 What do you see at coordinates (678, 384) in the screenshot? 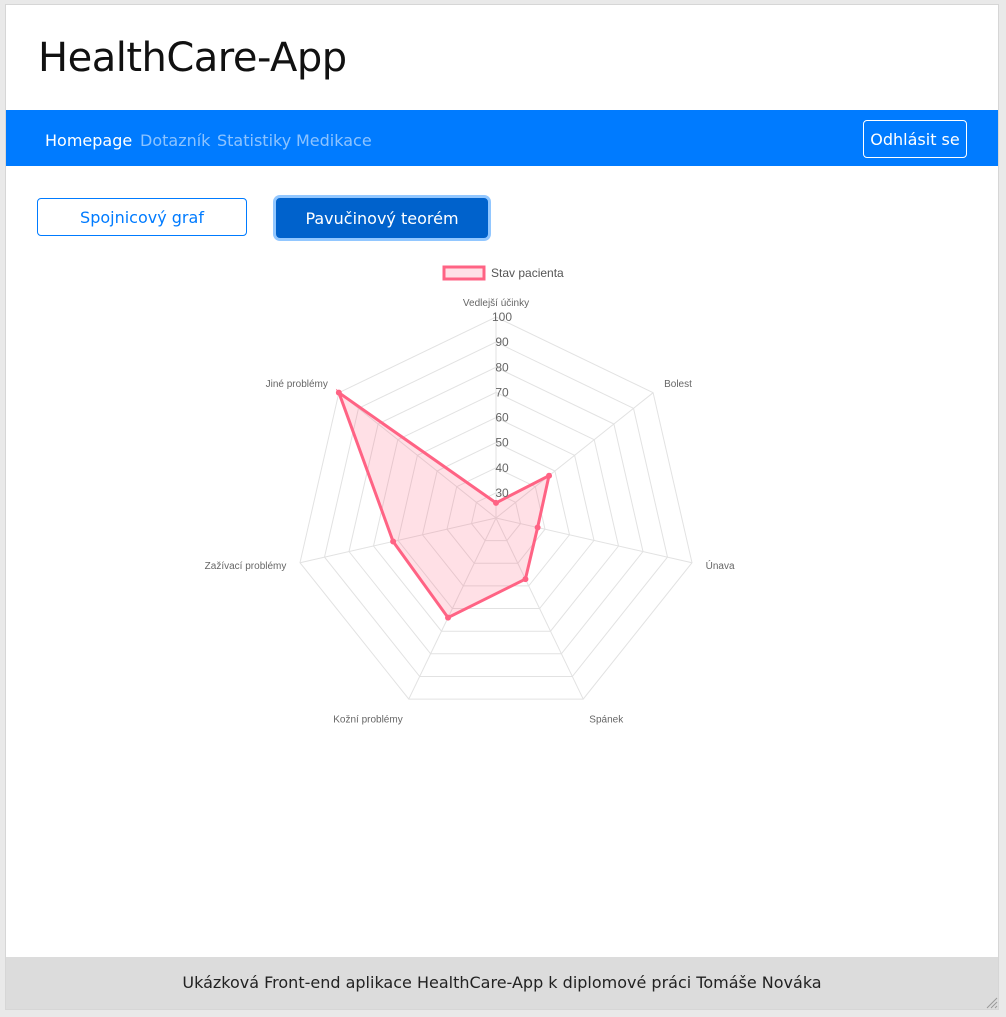
I see `category-label: Bolest` at bounding box center [678, 384].